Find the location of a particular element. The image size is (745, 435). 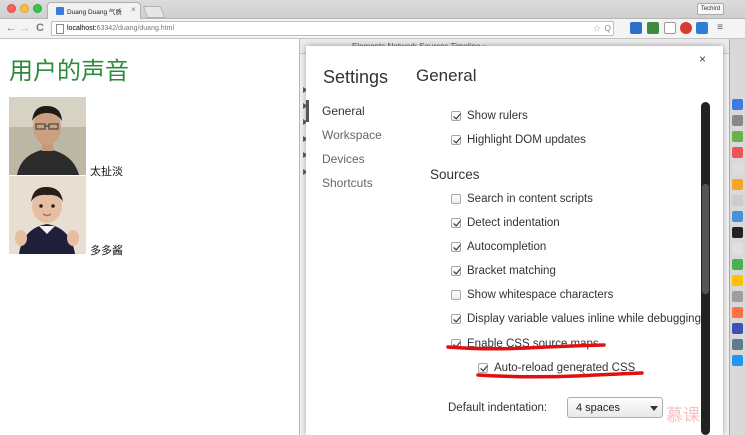

profile-name: 太扯淡 is located at coordinates (106, 171).